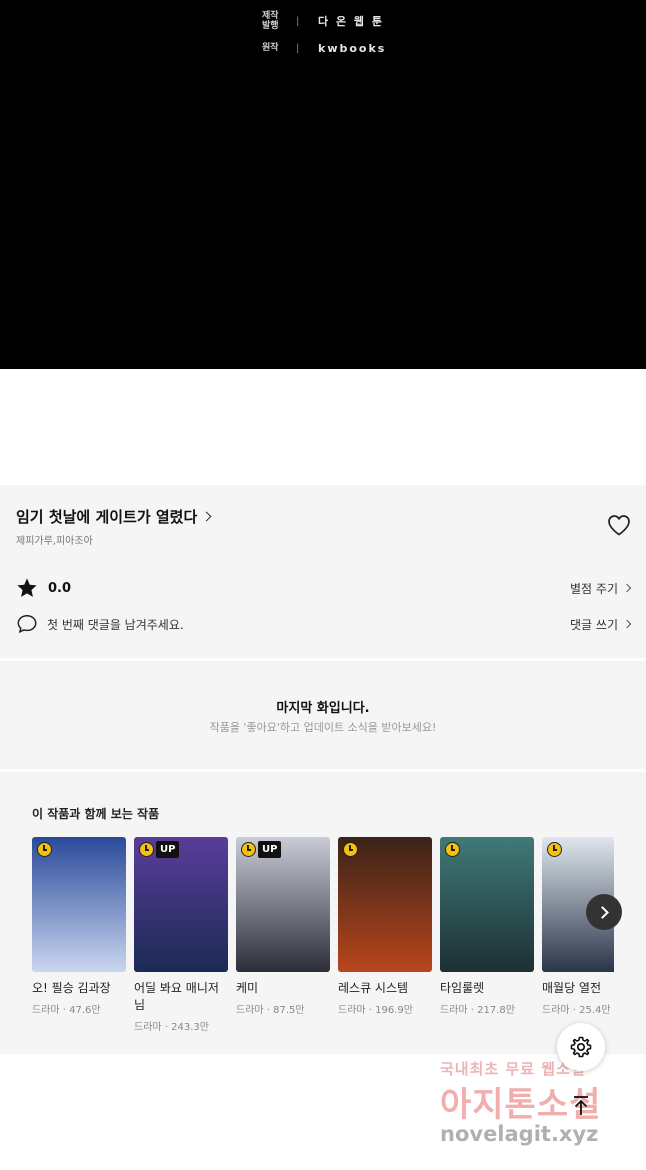  I want to click on authors: 제피가루,피아조아, so click(54, 541).